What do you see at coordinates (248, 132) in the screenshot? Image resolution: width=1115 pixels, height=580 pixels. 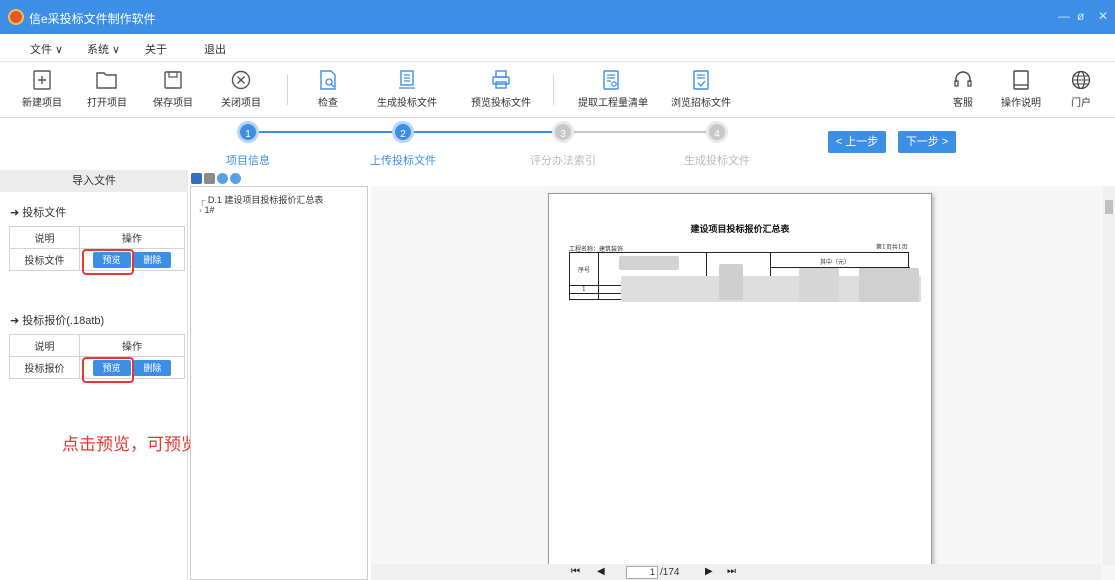 I see `step-1-circle: 1` at bounding box center [248, 132].